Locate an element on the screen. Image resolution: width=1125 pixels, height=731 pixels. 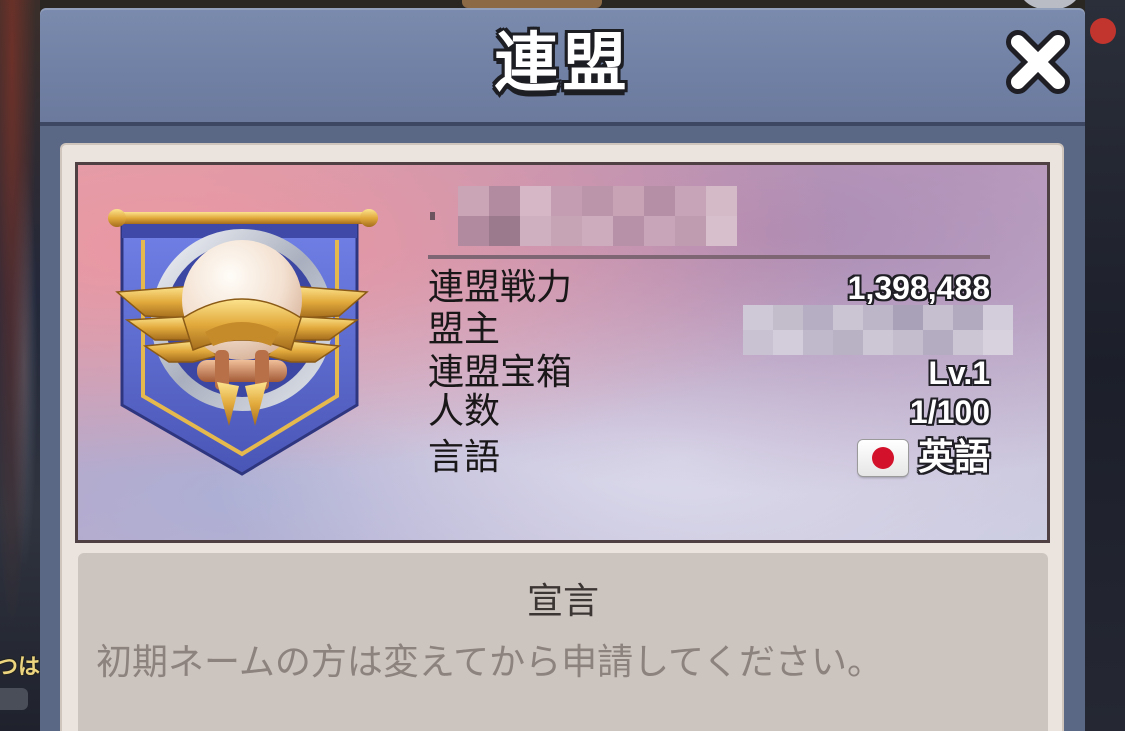
leader-name-mosaic is located at coordinates (878, 330).